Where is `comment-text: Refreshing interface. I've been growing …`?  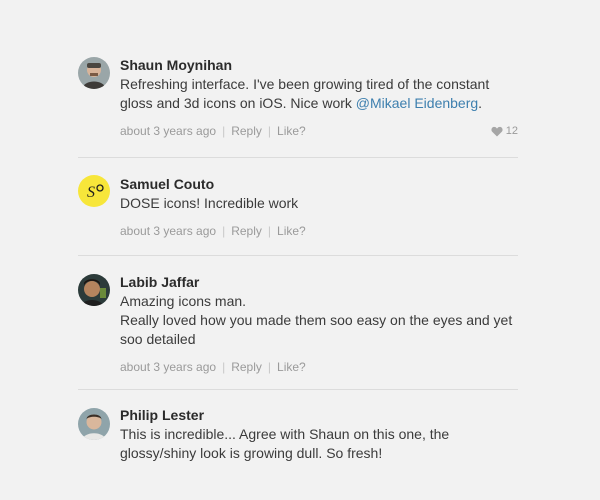 comment-text: Refreshing interface. I've been growing … is located at coordinates (319, 94).